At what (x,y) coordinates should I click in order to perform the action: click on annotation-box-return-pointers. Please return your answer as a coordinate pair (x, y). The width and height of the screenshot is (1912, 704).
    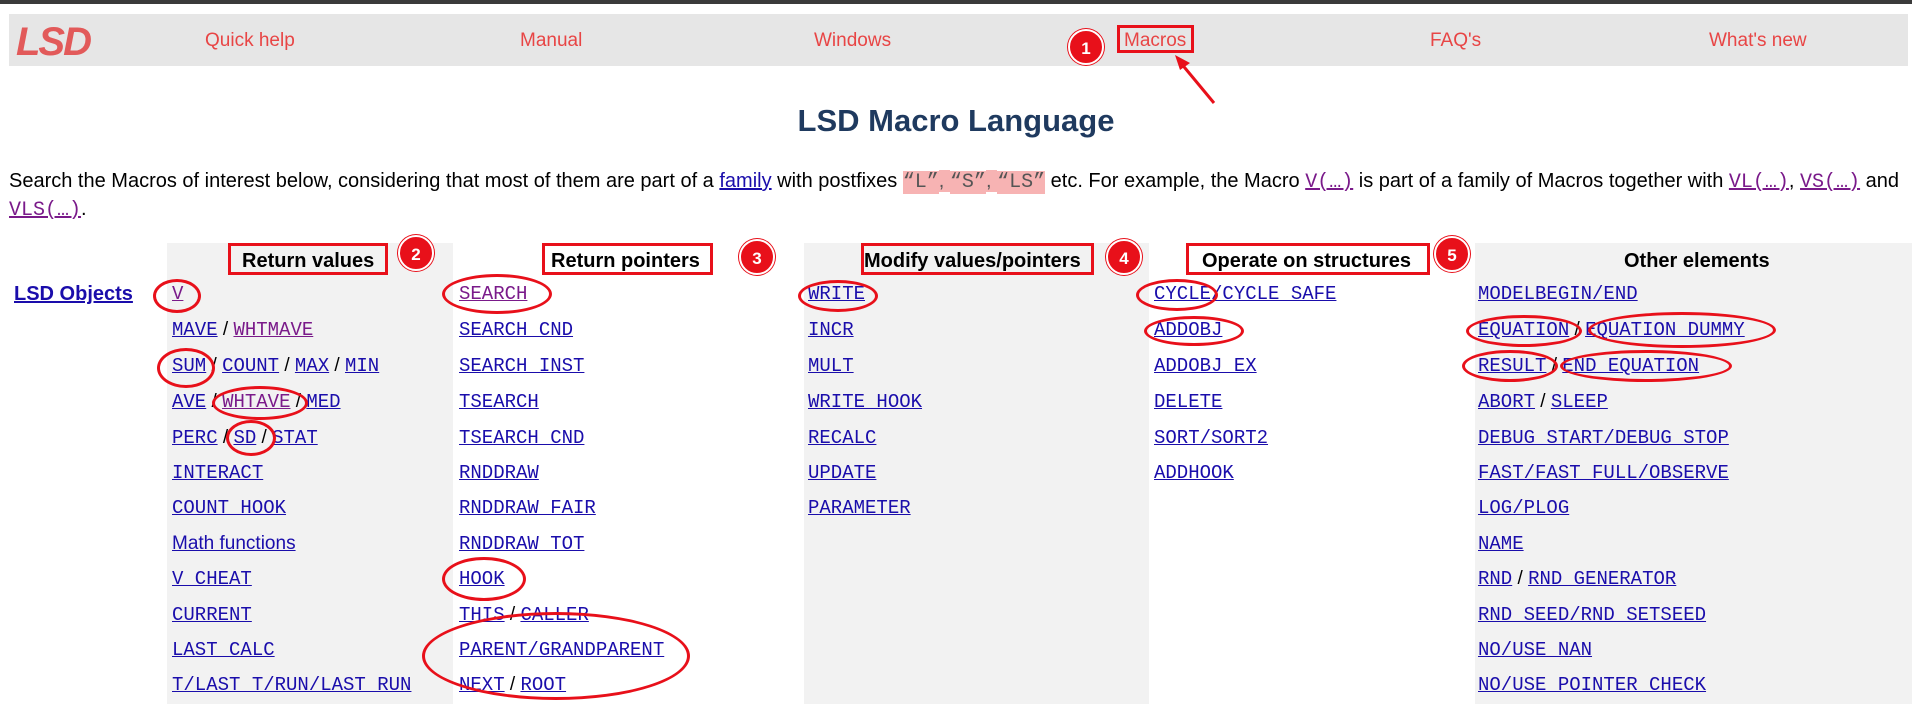
    Looking at the image, I should click on (627, 259).